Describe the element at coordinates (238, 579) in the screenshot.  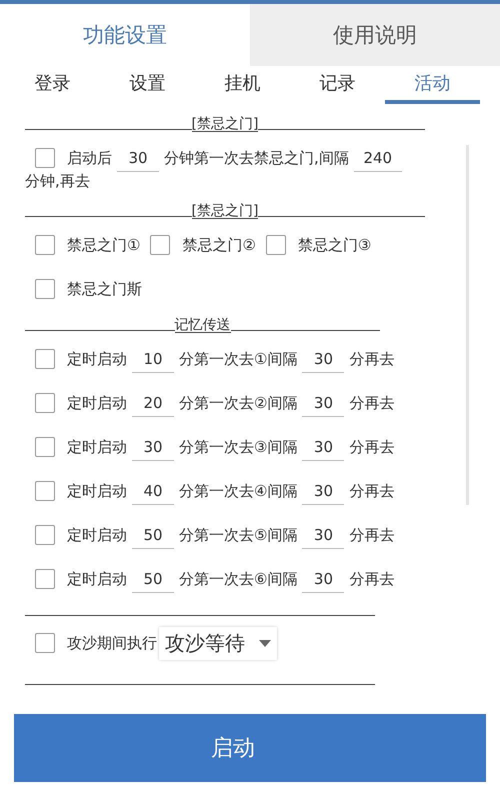
I see `label: 分第一次去⑥间隔` at that location.